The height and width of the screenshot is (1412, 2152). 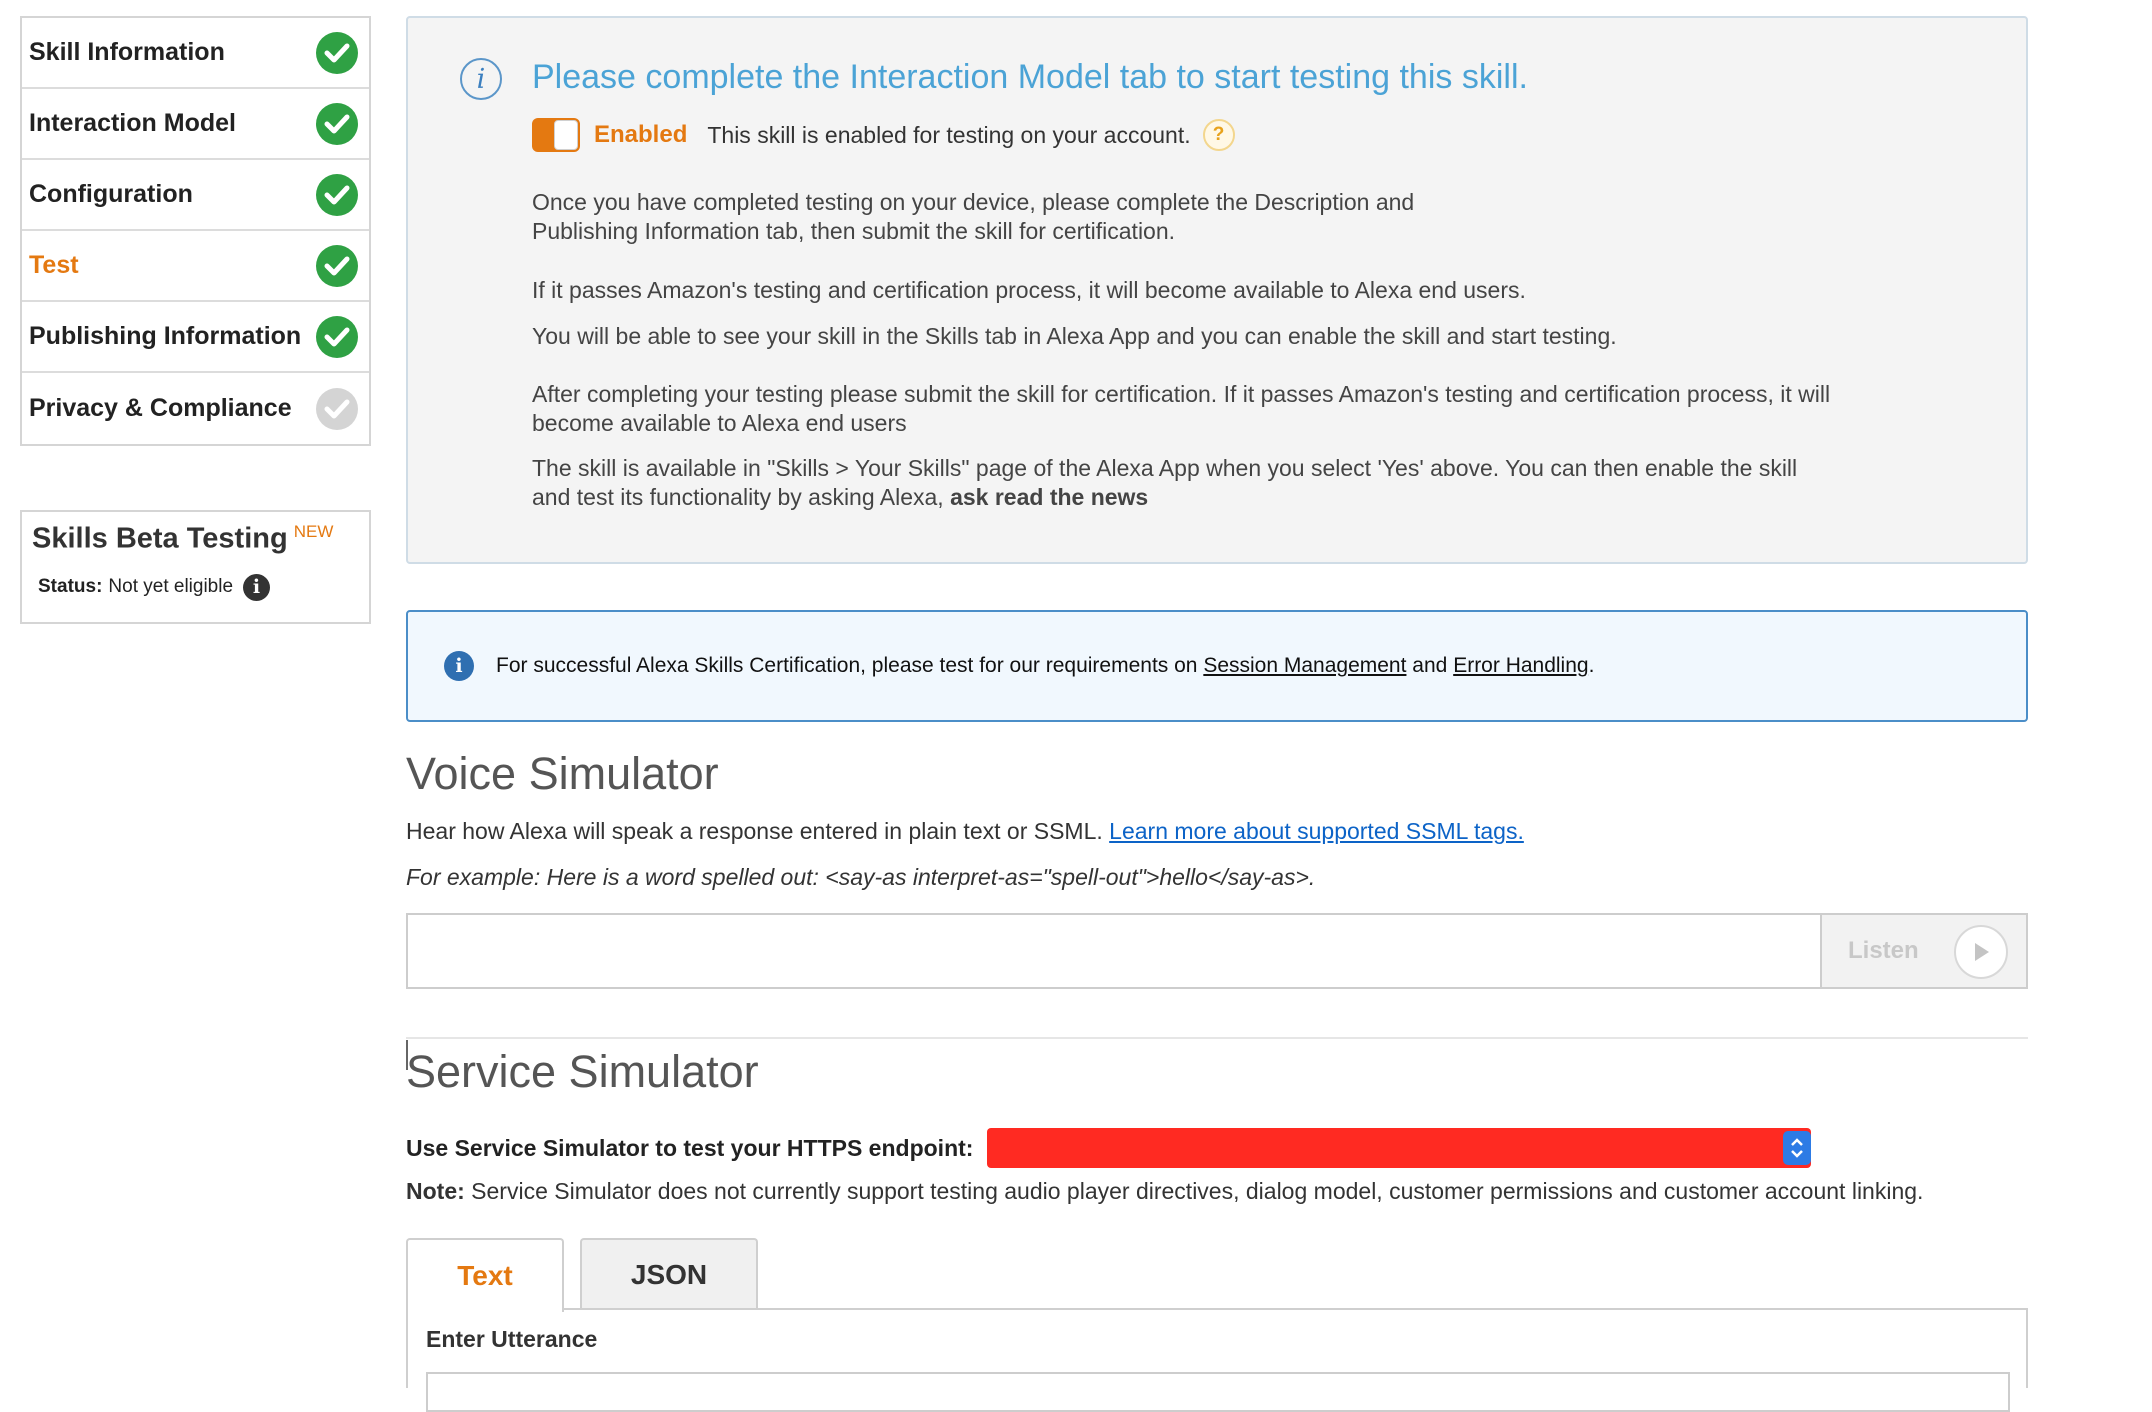 I want to click on sidebar-item-interaction-model: Interaction Model, so click(x=195, y=124).